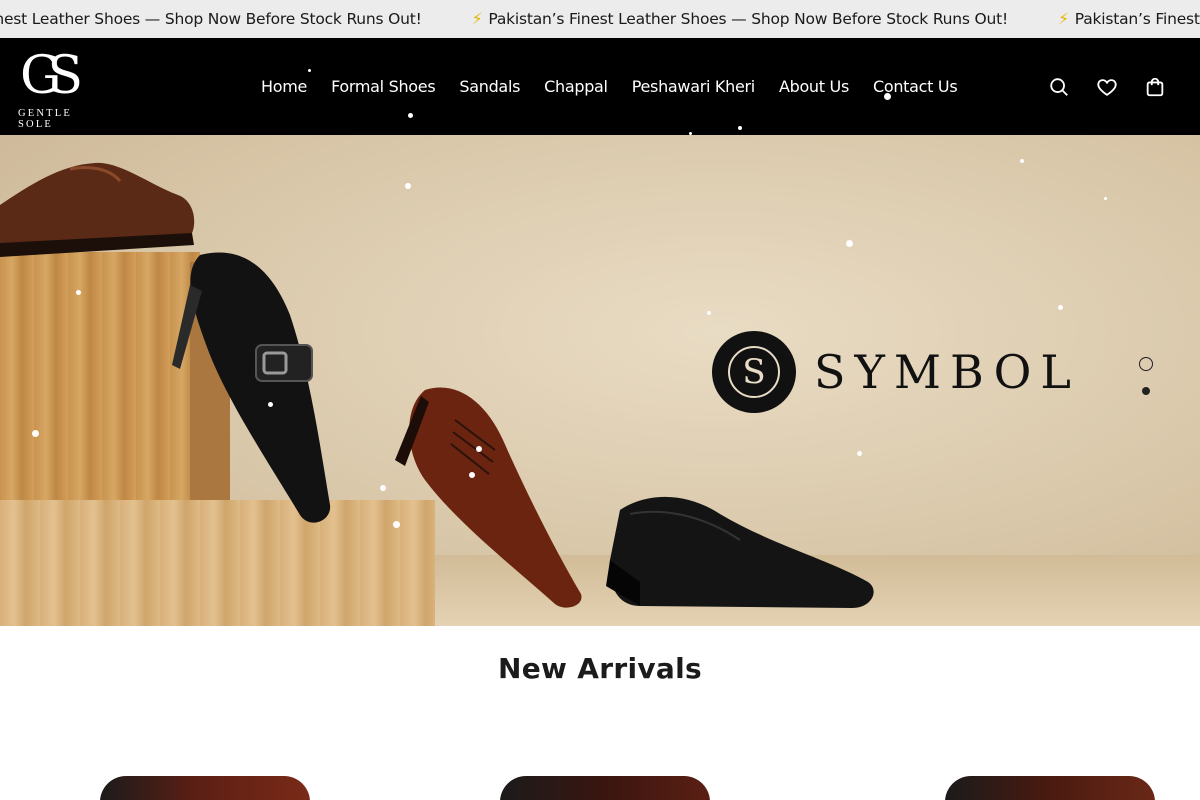 Image resolution: width=1200 pixels, height=800 pixels. Describe the element at coordinates (489, 86) in the screenshot. I see `nav-sandals: Sandals` at that location.